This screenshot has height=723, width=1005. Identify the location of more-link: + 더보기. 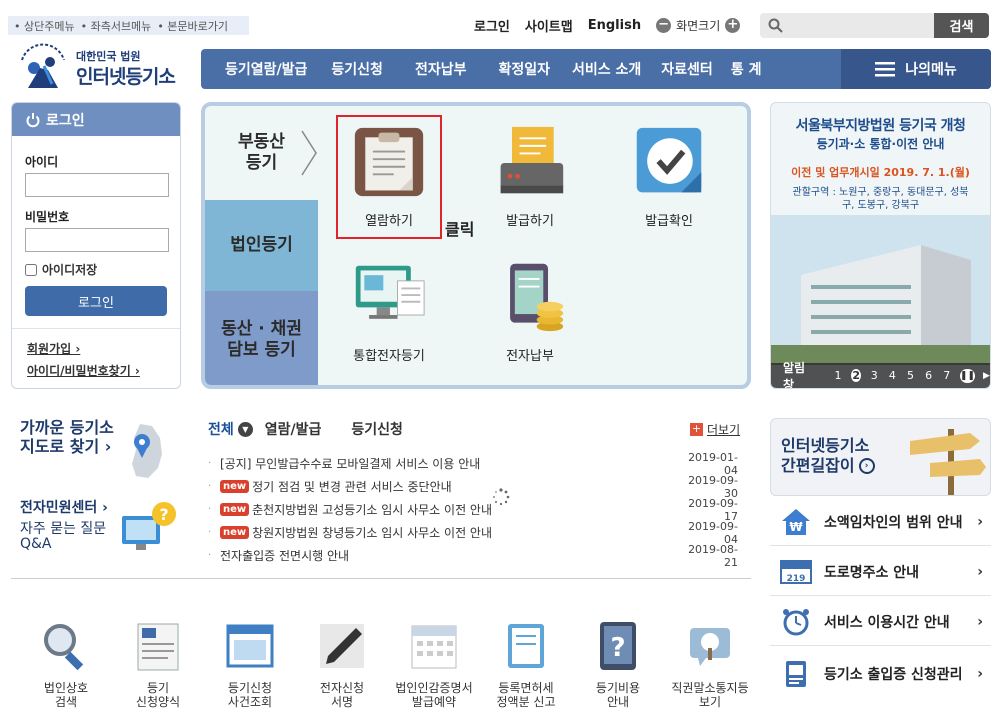
(715, 429).